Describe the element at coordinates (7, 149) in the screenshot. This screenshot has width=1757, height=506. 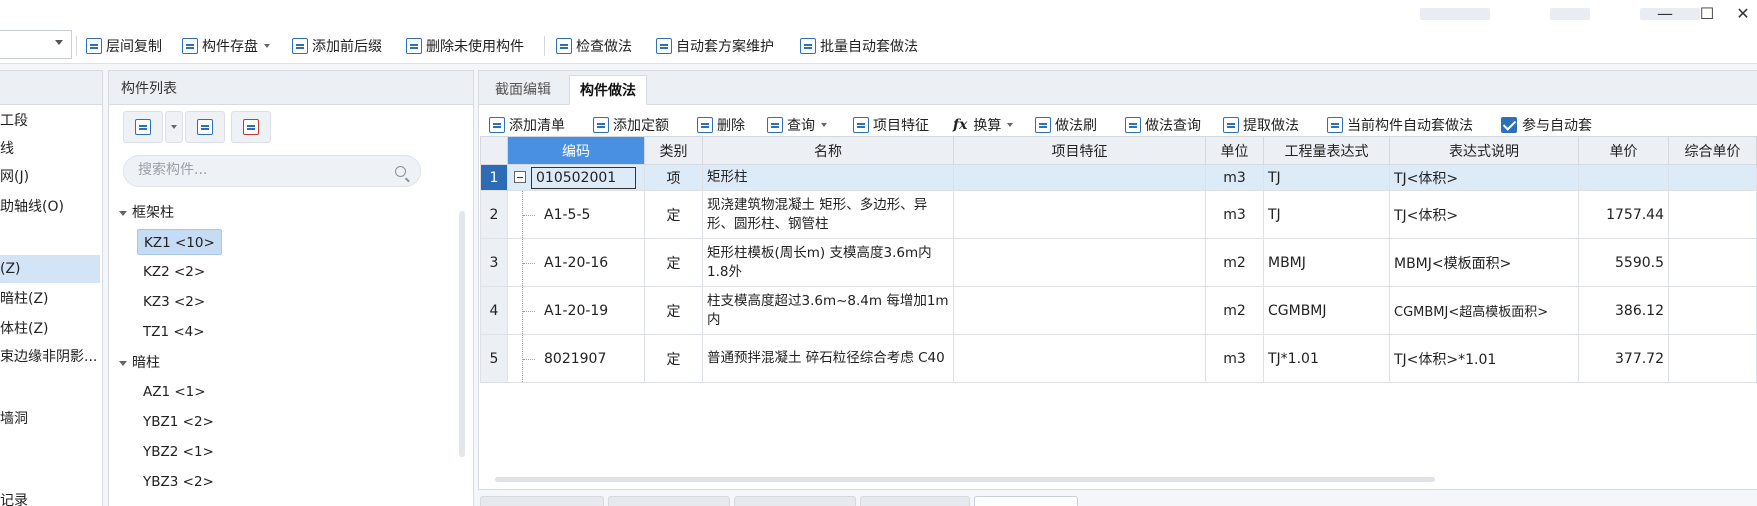
I see `nav-item: 线` at that location.